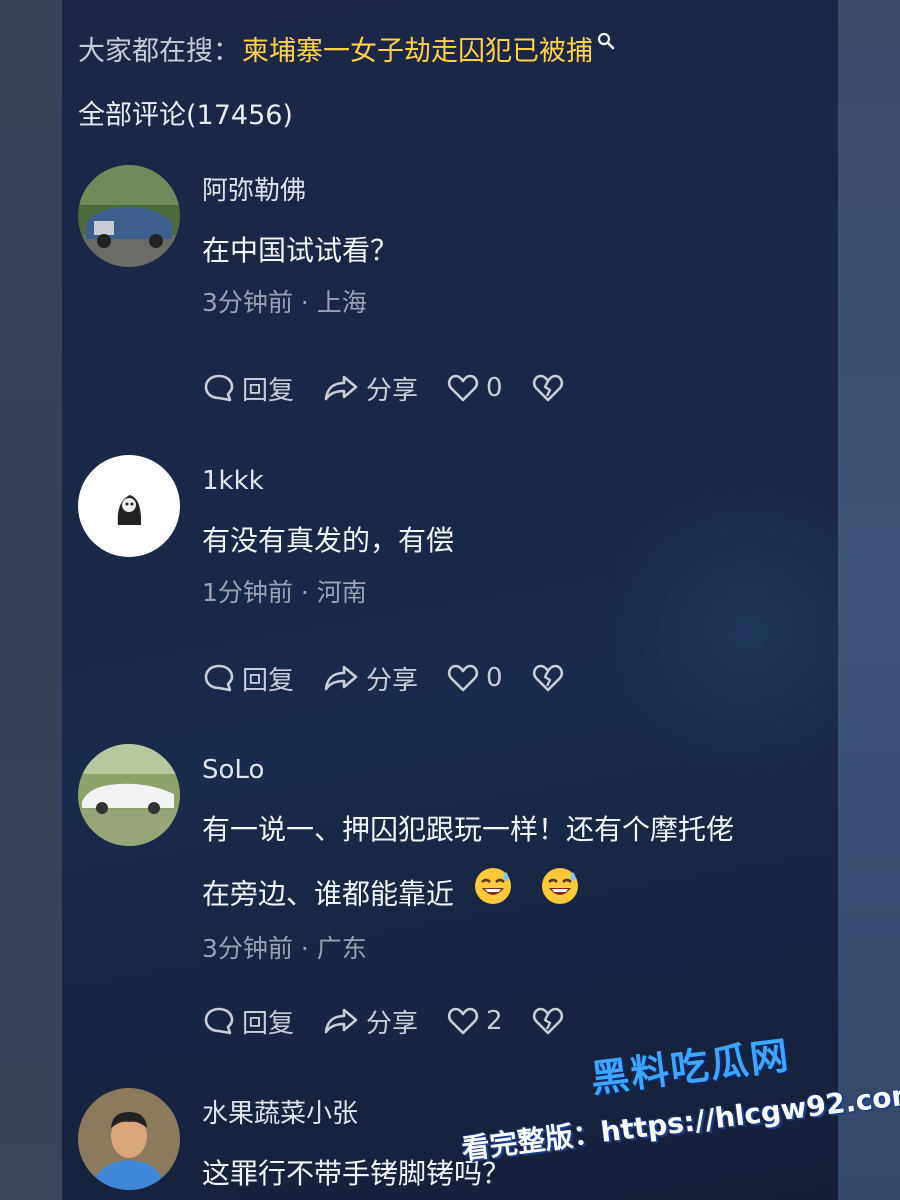 The height and width of the screenshot is (1200, 900). What do you see at coordinates (31, 600) in the screenshot?
I see `left-backdrop` at bounding box center [31, 600].